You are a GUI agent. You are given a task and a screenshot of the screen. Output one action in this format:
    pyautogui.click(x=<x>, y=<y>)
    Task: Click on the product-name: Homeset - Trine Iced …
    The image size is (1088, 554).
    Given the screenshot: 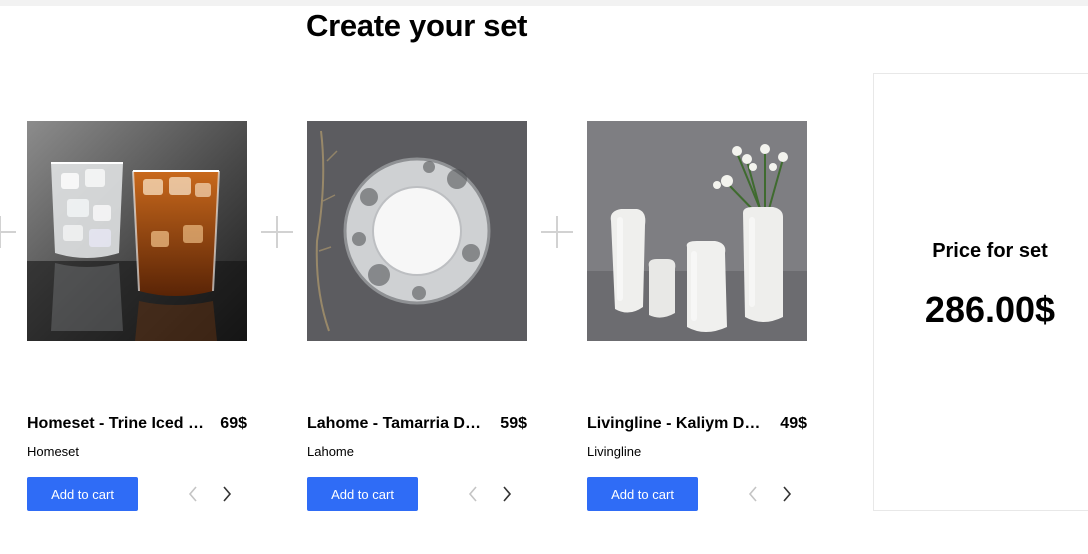 What is the action you would take?
    pyautogui.click(x=115, y=424)
    